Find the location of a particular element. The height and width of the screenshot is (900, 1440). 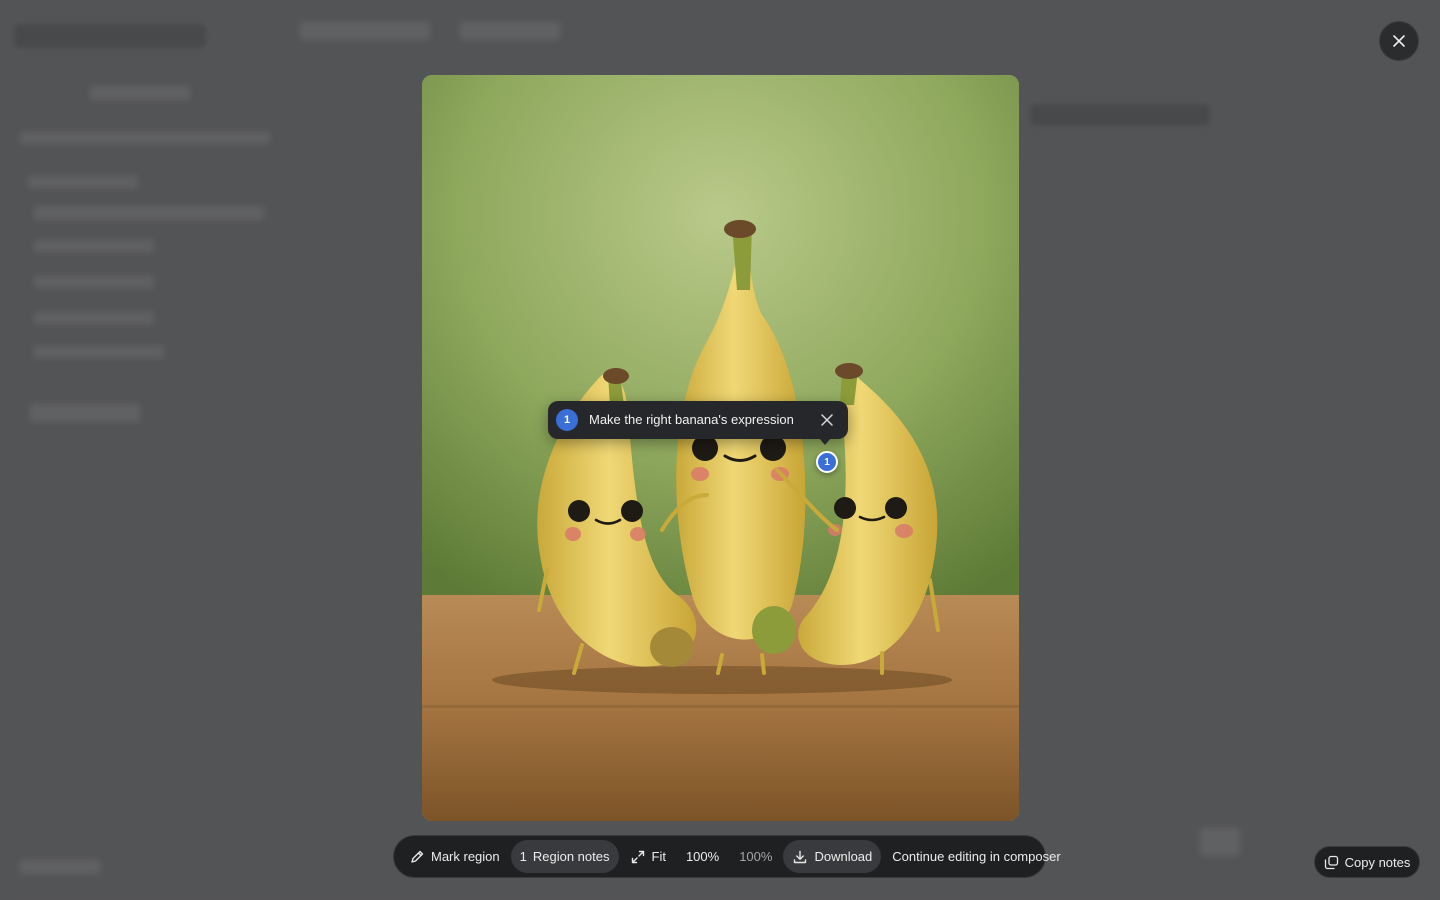

mark-region-button: Mark region is located at coordinates (454, 856).